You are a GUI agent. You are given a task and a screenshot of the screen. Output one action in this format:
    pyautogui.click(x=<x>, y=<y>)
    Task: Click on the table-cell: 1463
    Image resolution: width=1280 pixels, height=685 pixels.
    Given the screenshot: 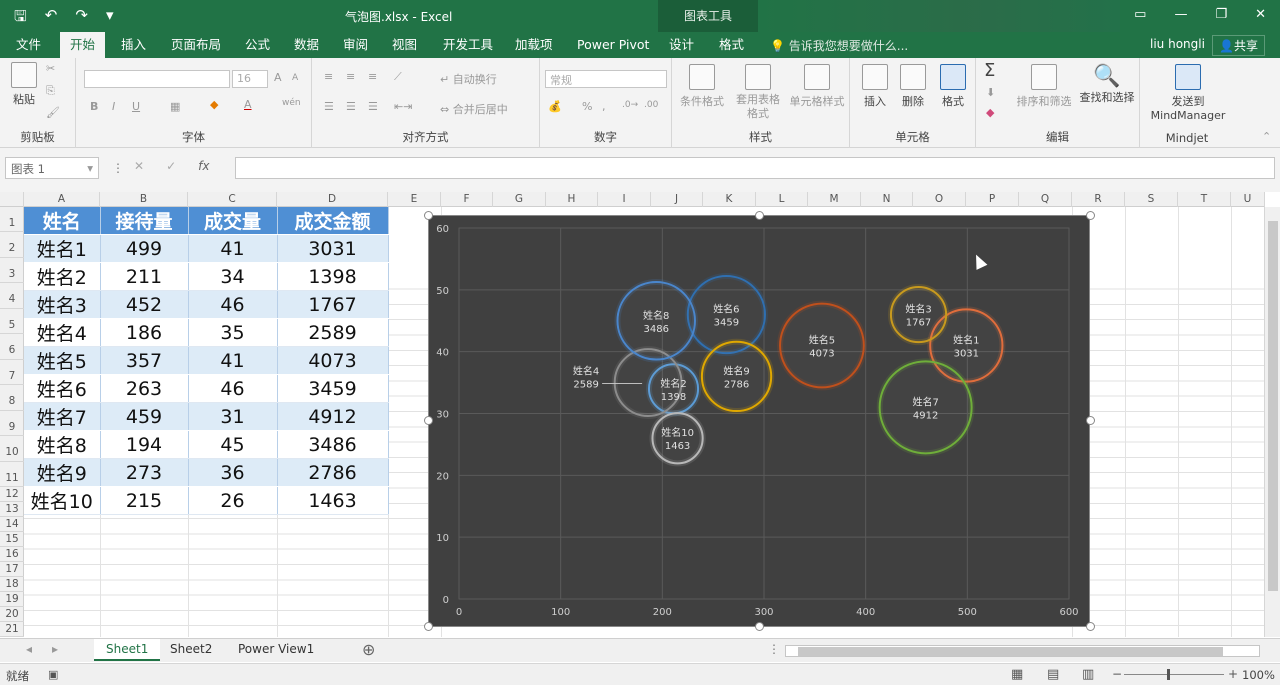 What is the action you would take?
    pyautogui.click(x=333, y=500)
    